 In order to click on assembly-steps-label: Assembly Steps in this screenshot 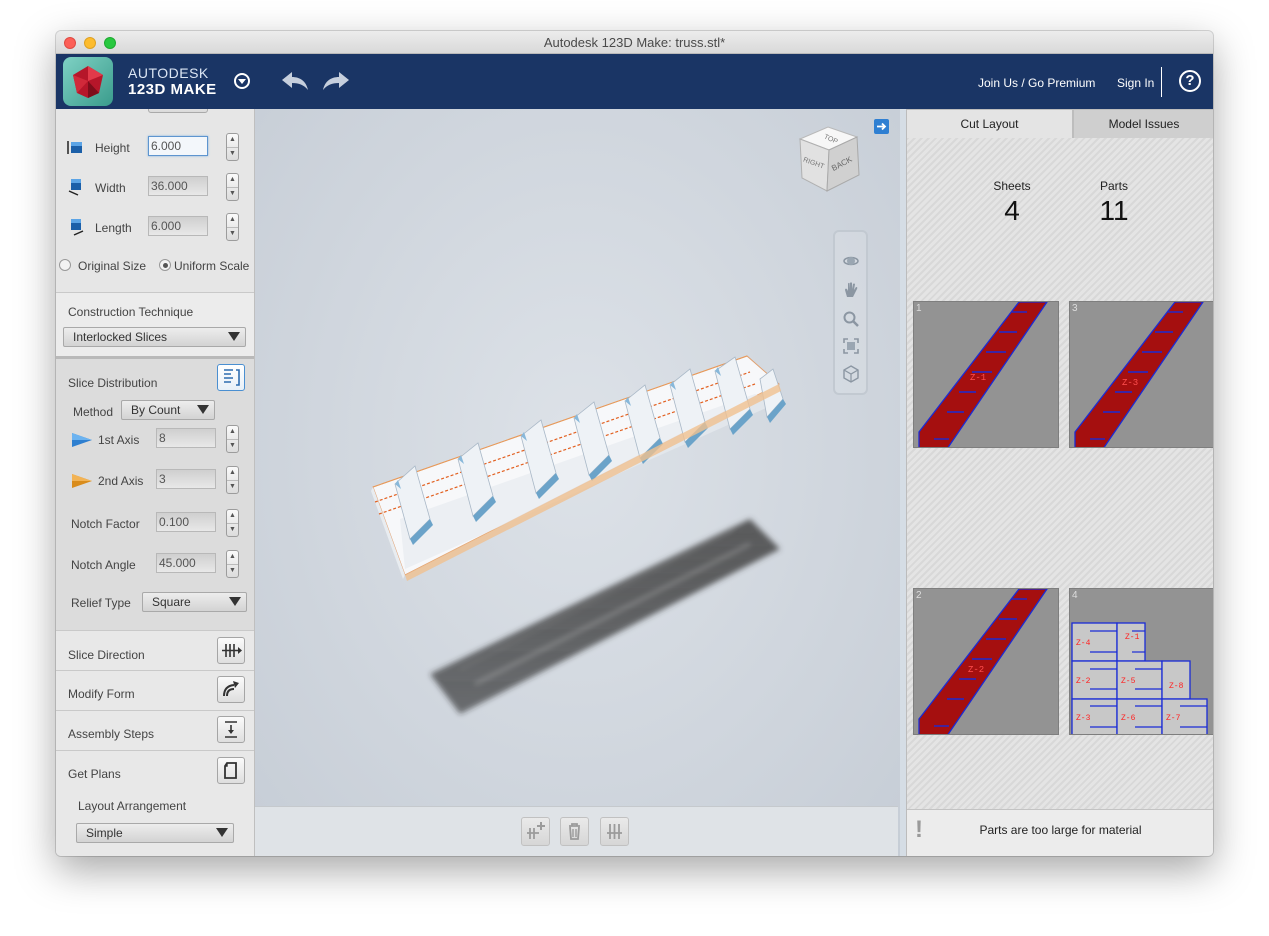, I will do `click(111, 734)`.